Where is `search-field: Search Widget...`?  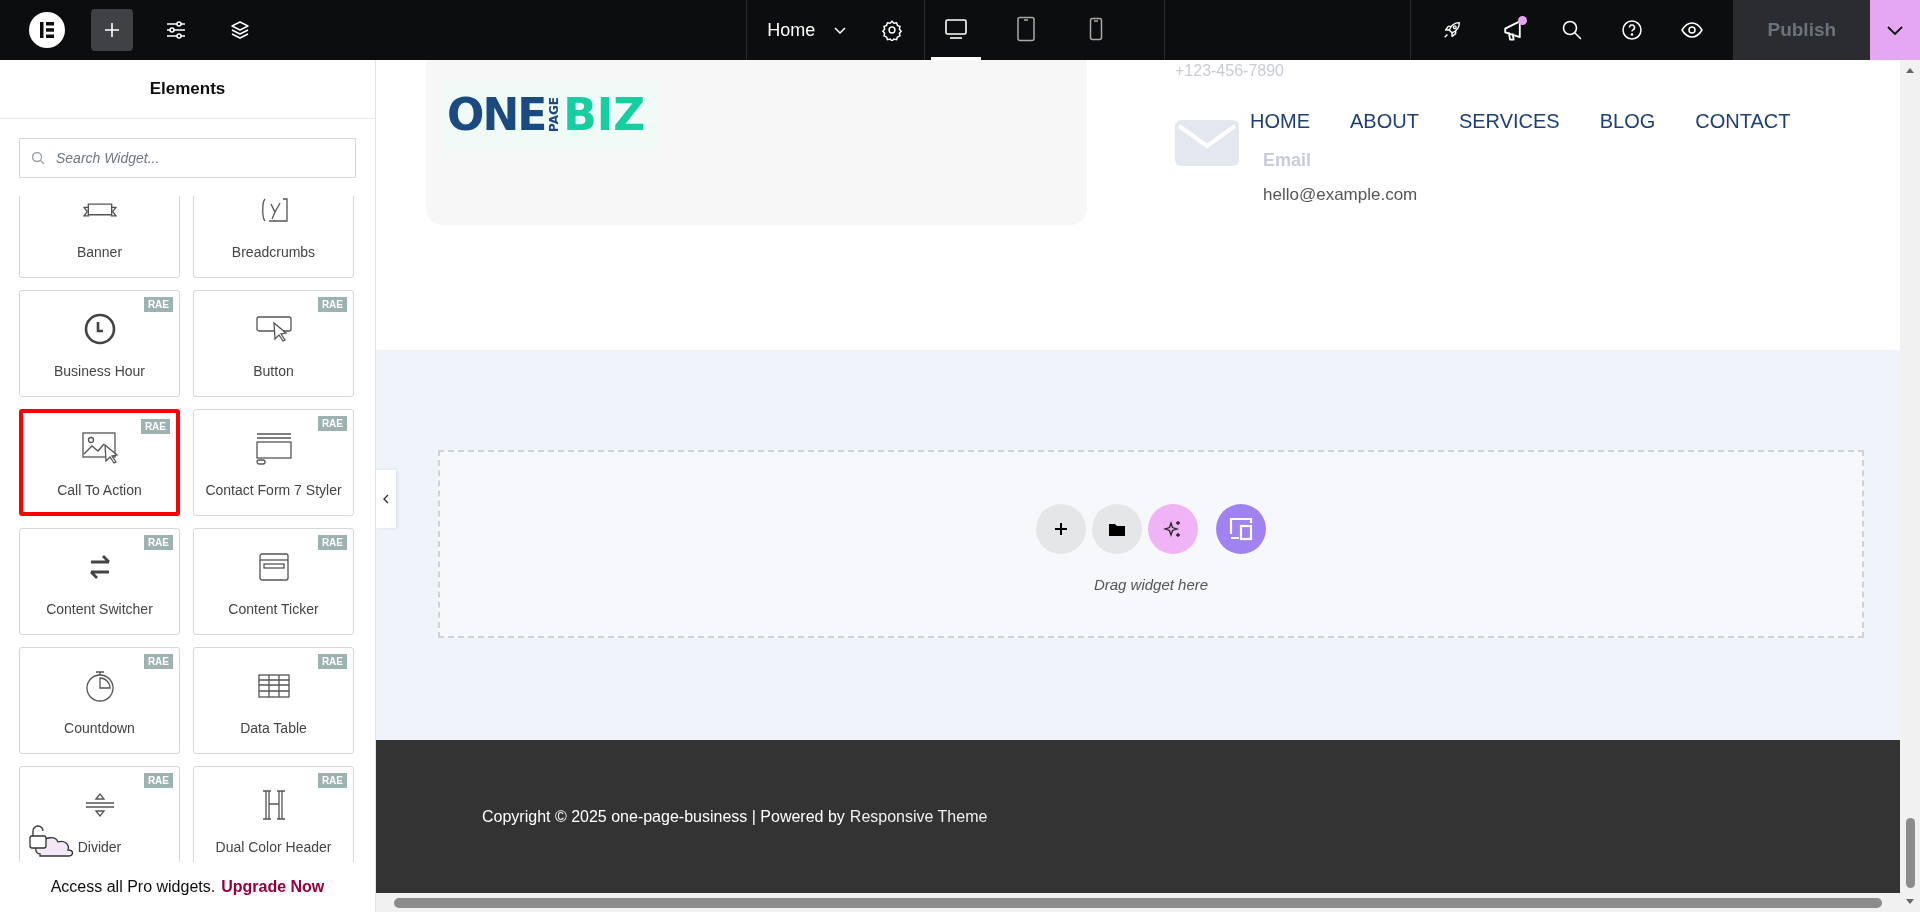
search-field: Search Widget... is located at coordinates (187, 158).